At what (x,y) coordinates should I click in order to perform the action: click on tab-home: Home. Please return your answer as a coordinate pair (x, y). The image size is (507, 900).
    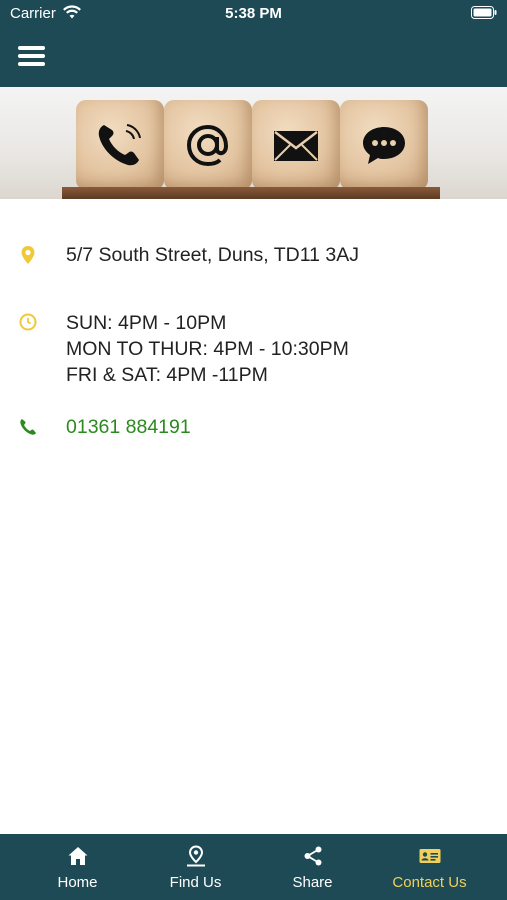
    Looking at the image, I should click on (77, 867).